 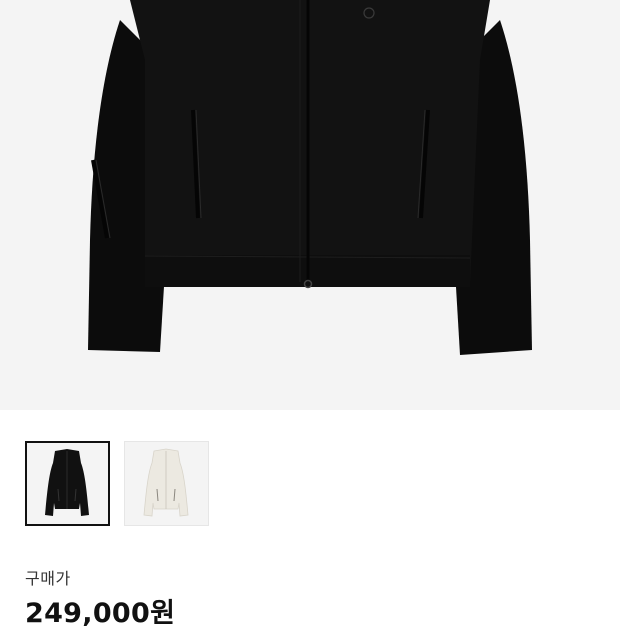 What do you see at coordinates (48, 578) in the screenshot?
I see `price-label: 구매가` at bounding box center [48, 578].